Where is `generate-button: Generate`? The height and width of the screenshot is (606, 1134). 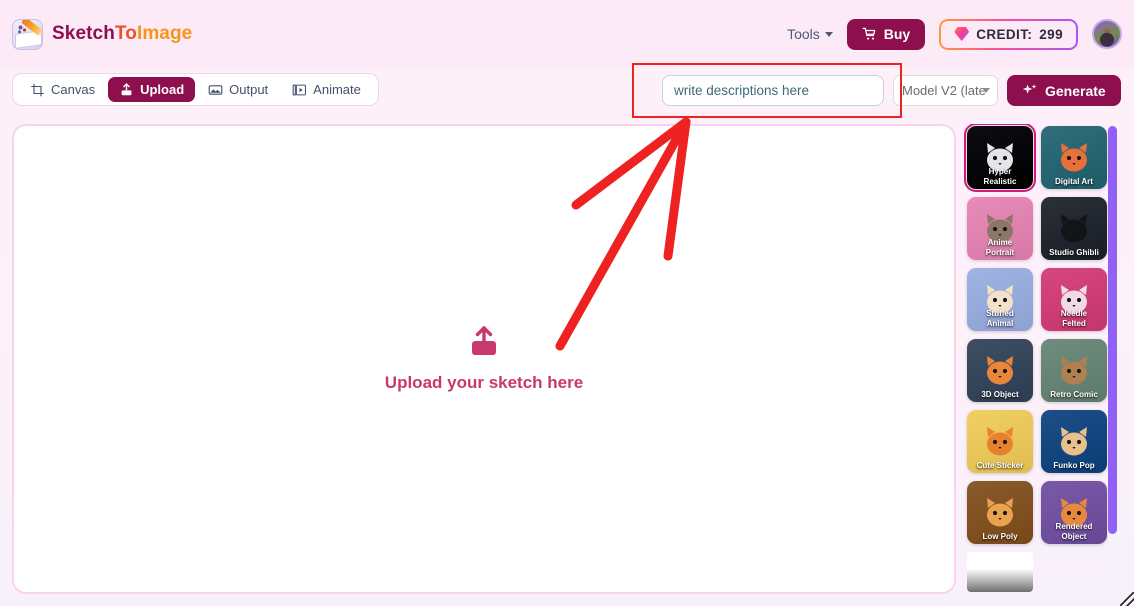
generate-button: Generate is located at coordinates (1064, 90).